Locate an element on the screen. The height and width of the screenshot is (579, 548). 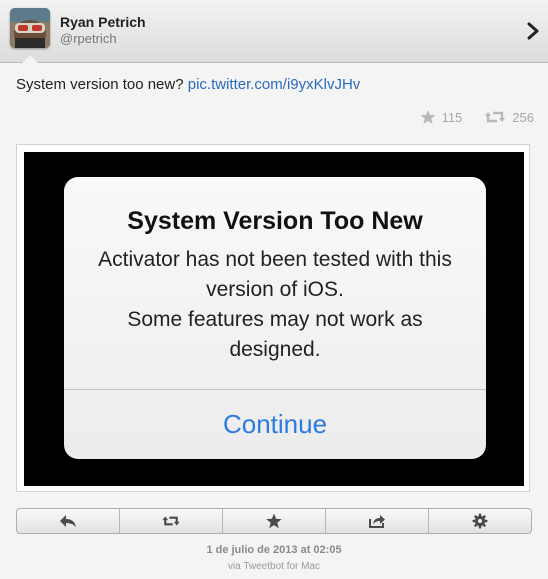
alert-title: System Version Too New is located at coordinates (275, 221).